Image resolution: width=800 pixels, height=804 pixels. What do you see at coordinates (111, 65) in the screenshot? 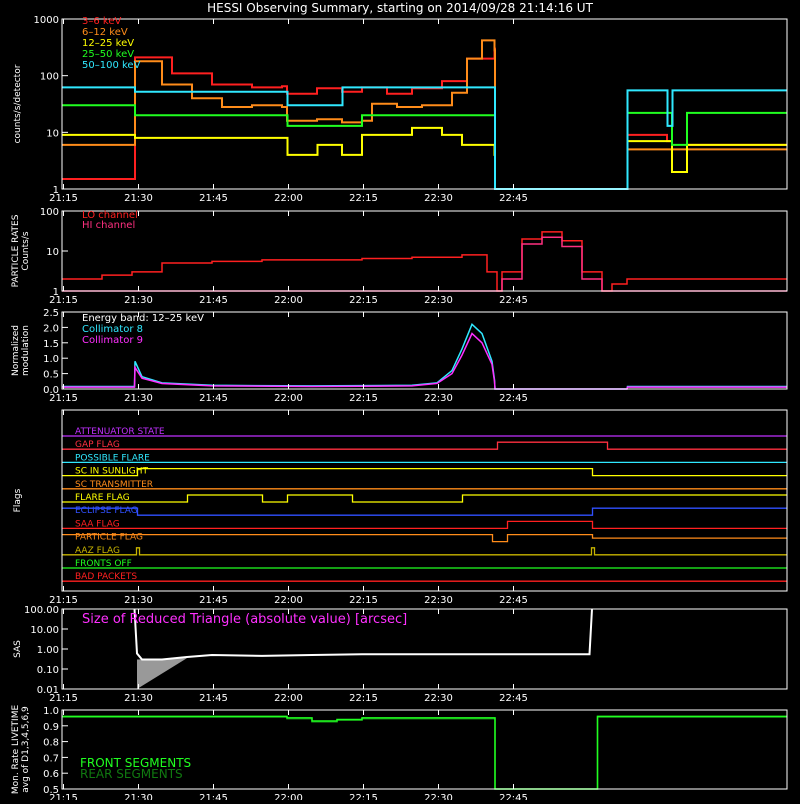
I see `legend-entry: 50–100 keV` at bounding box center [111, 65].